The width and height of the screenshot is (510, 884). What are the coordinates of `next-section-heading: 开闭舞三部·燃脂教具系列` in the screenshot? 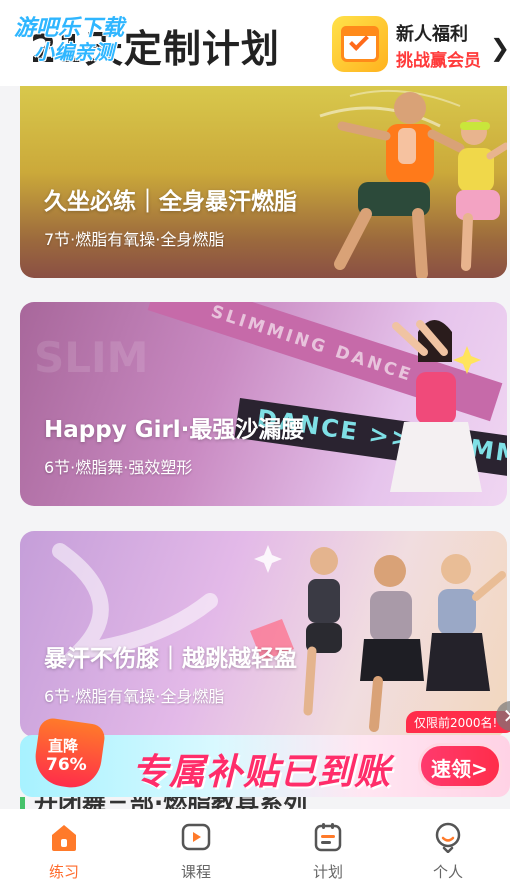 It's located at (255, 803).